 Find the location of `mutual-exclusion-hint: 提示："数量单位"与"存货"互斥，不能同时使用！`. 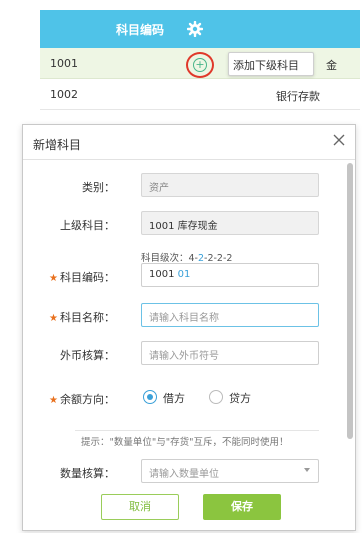

mutual-exclusion-hint: 提示："数量单位"与"存货"互斥，不能同时使用！ is located at coordinates (185, 442).